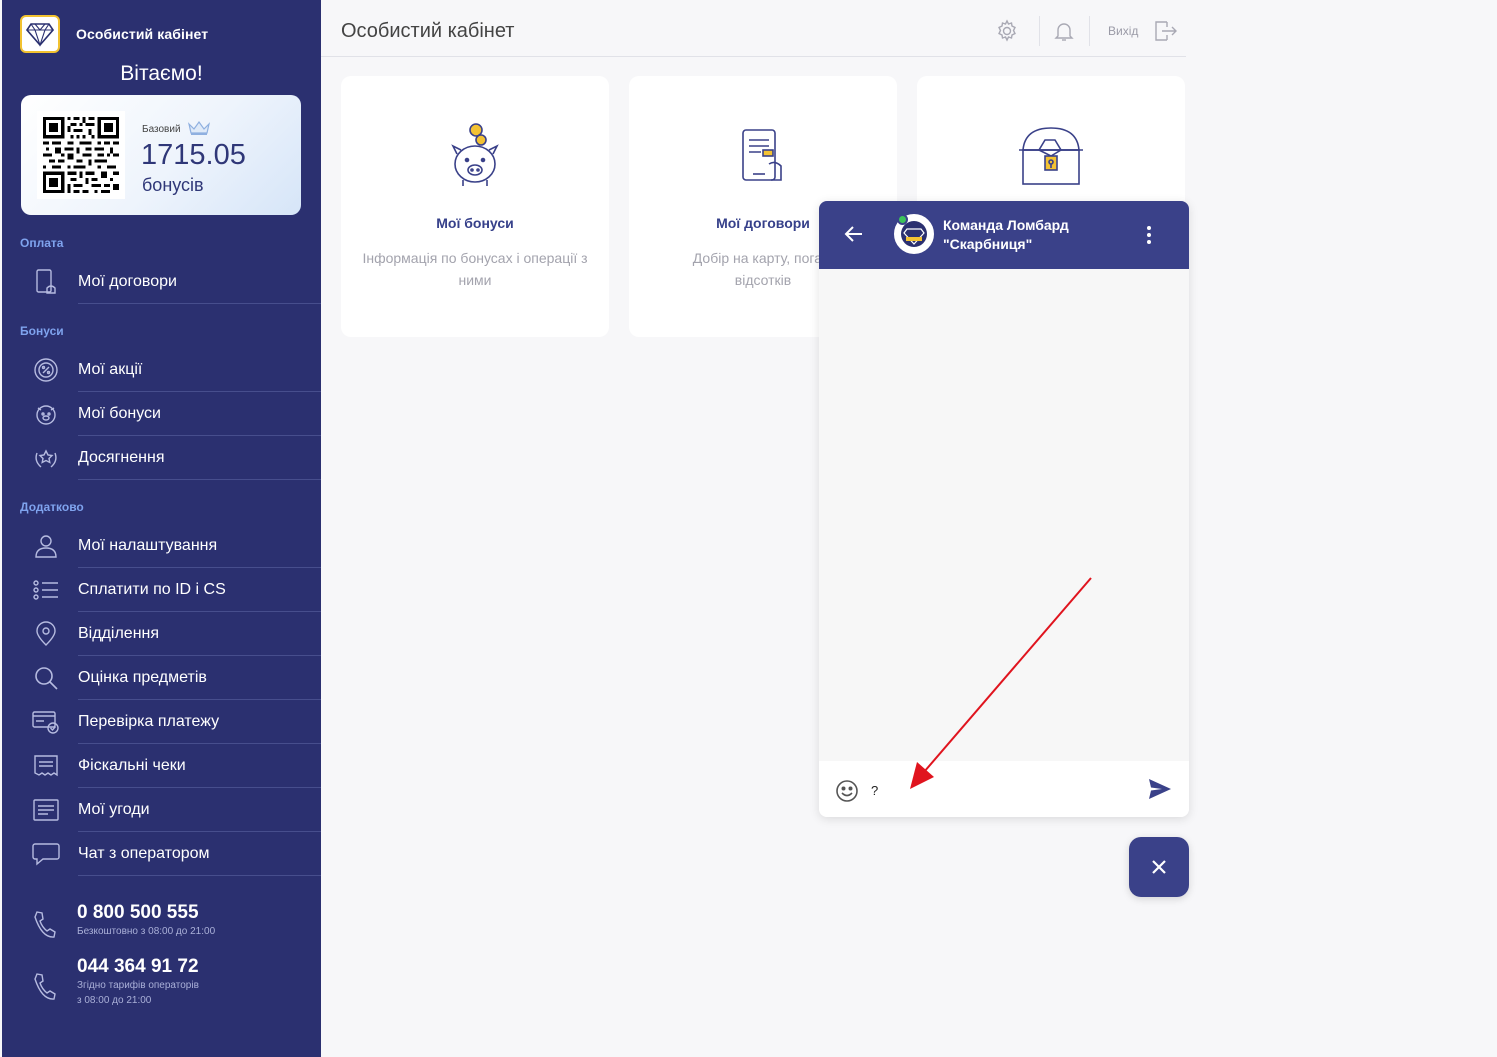  I want to click on laurel-star-icon, so click(46, 458).